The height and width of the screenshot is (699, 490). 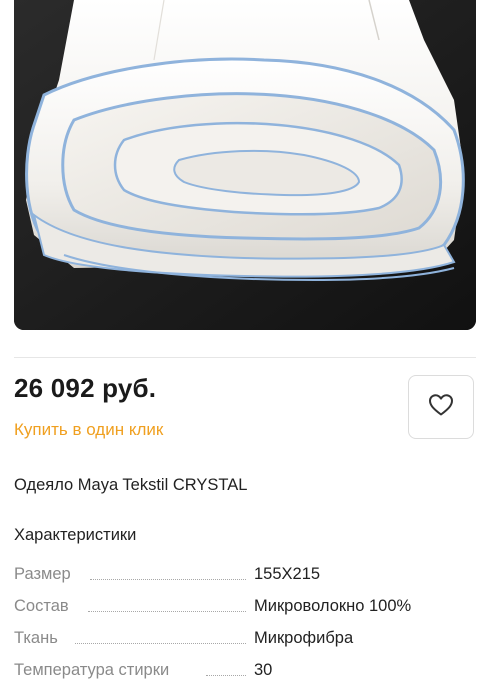 What do you see at coordinates (42, 574) in the screenshot?
I see `spec-key: Размер` at bounding box center [42, 574].